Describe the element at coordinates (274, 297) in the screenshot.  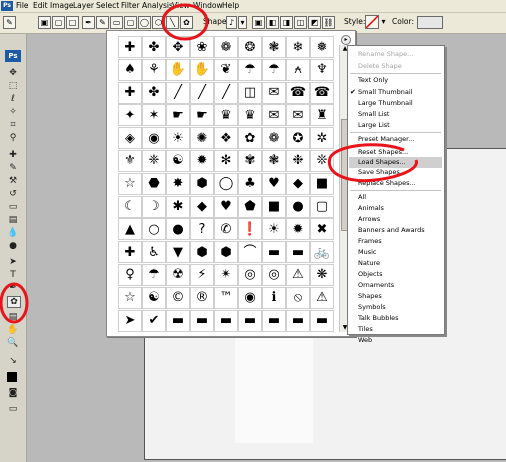
I see `shape-thumbnail: ℹ` at that location.